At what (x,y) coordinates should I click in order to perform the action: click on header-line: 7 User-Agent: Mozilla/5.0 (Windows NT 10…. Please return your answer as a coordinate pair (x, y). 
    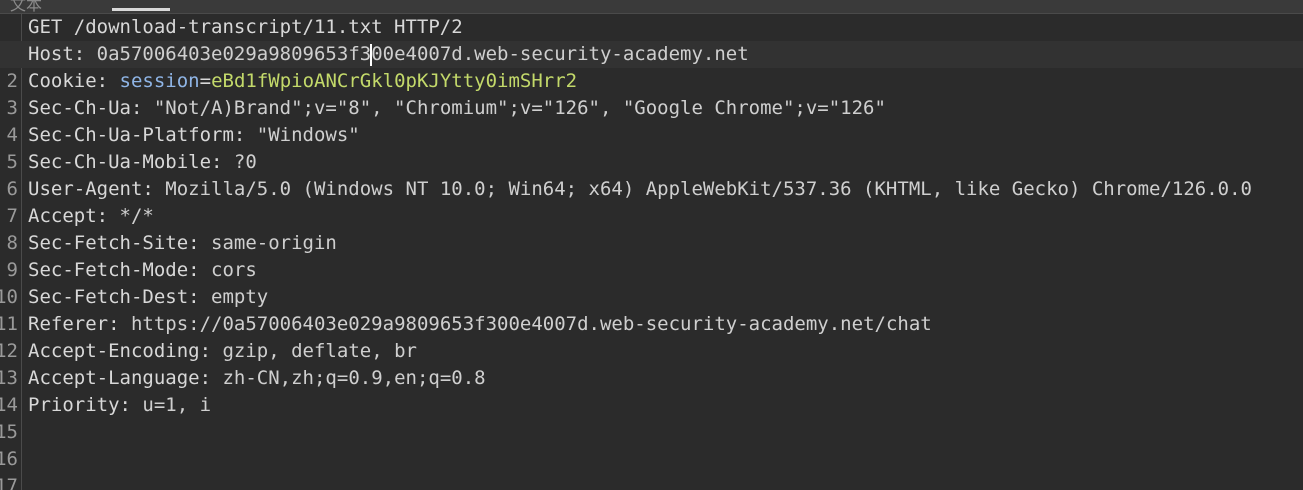
    Looking at the image, I should click on (651, 201).